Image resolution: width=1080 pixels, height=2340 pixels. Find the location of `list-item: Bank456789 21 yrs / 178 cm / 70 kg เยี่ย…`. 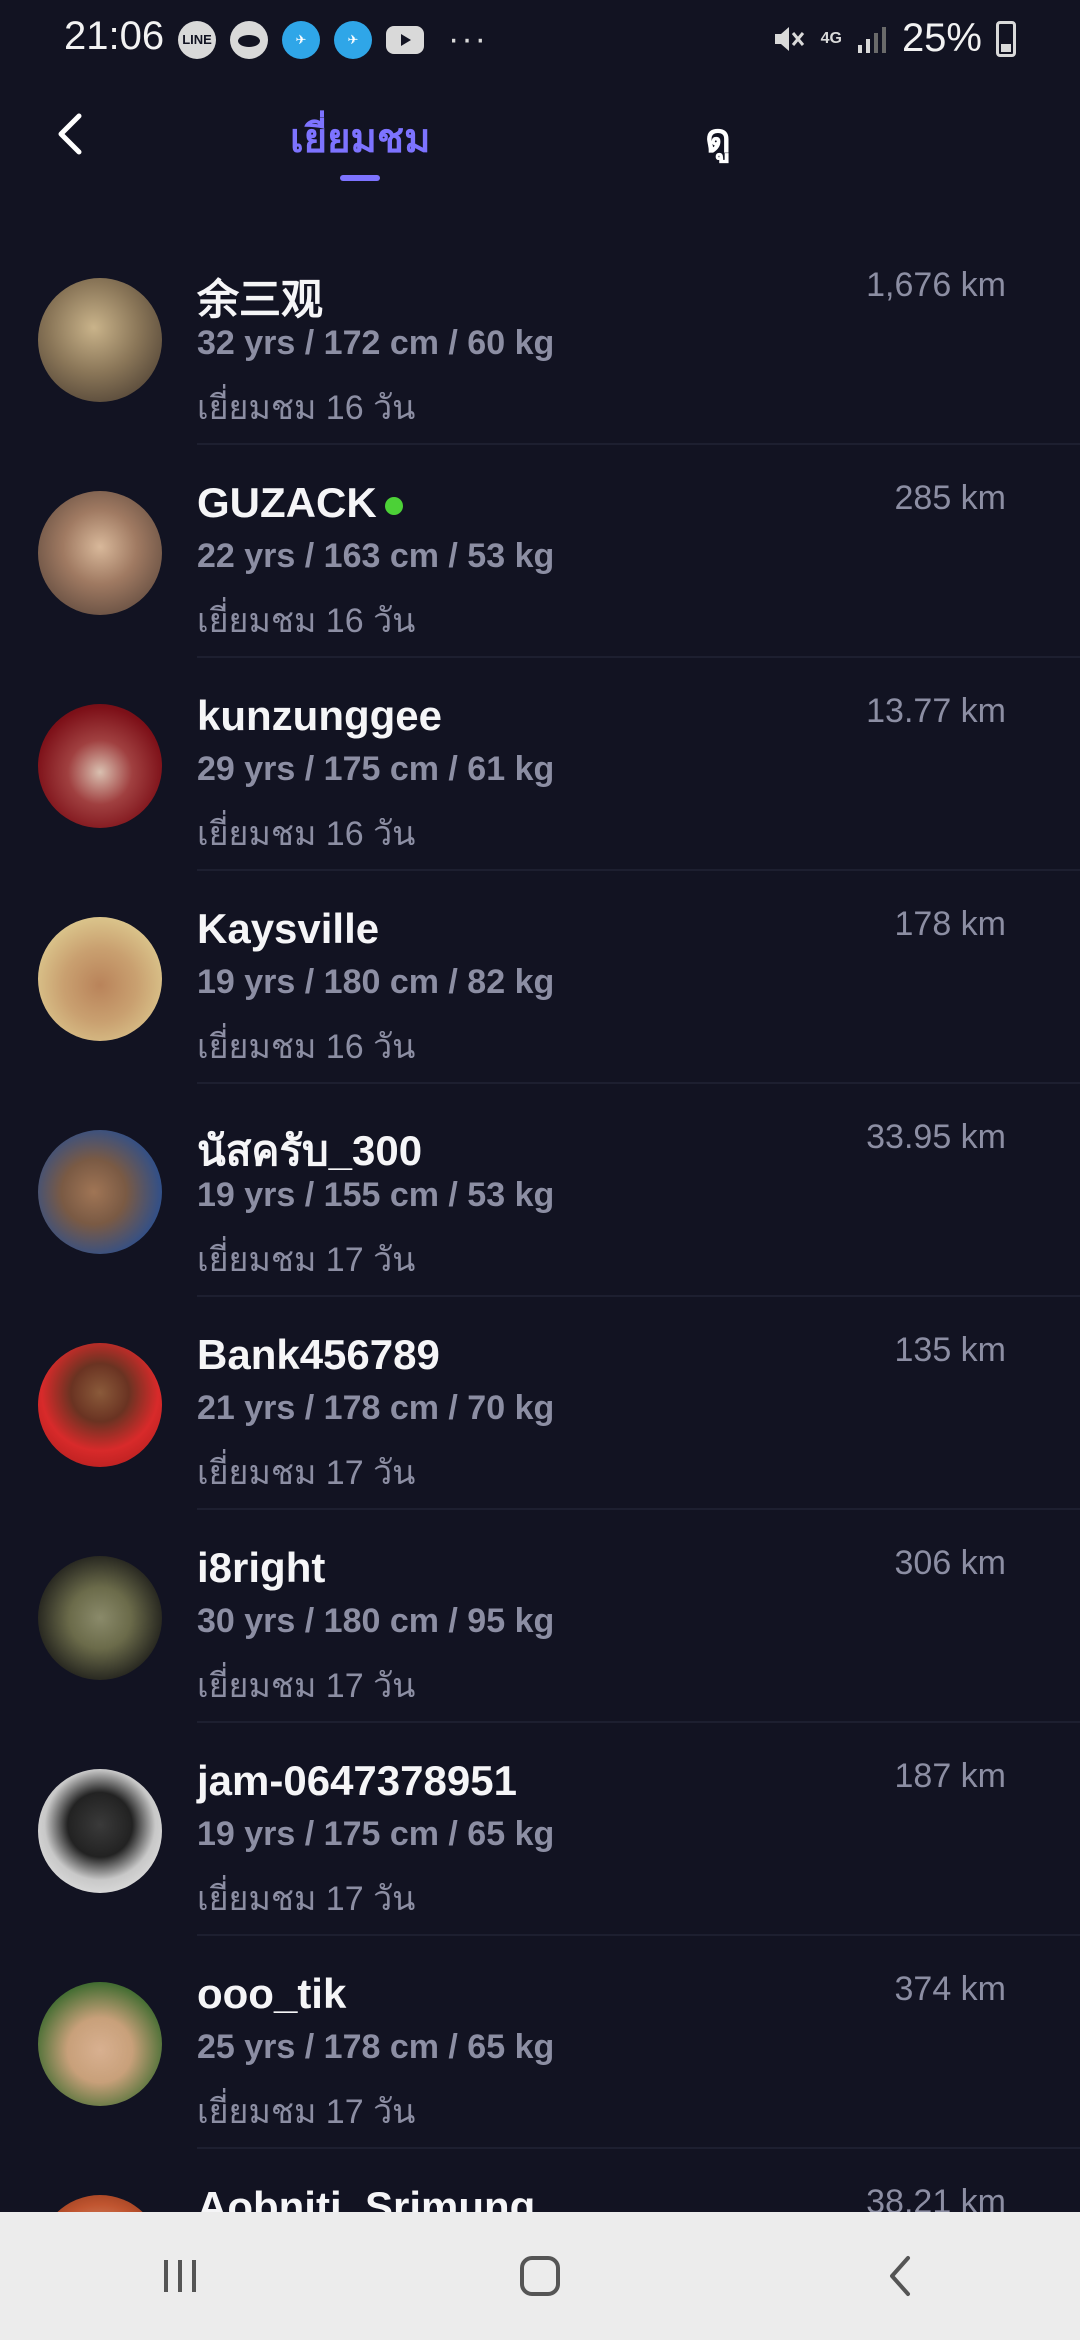

list-item: Bank456789 21 yrs / 178 cm / 70 kg เยี่ย… is located at coordinates (540, 1403).